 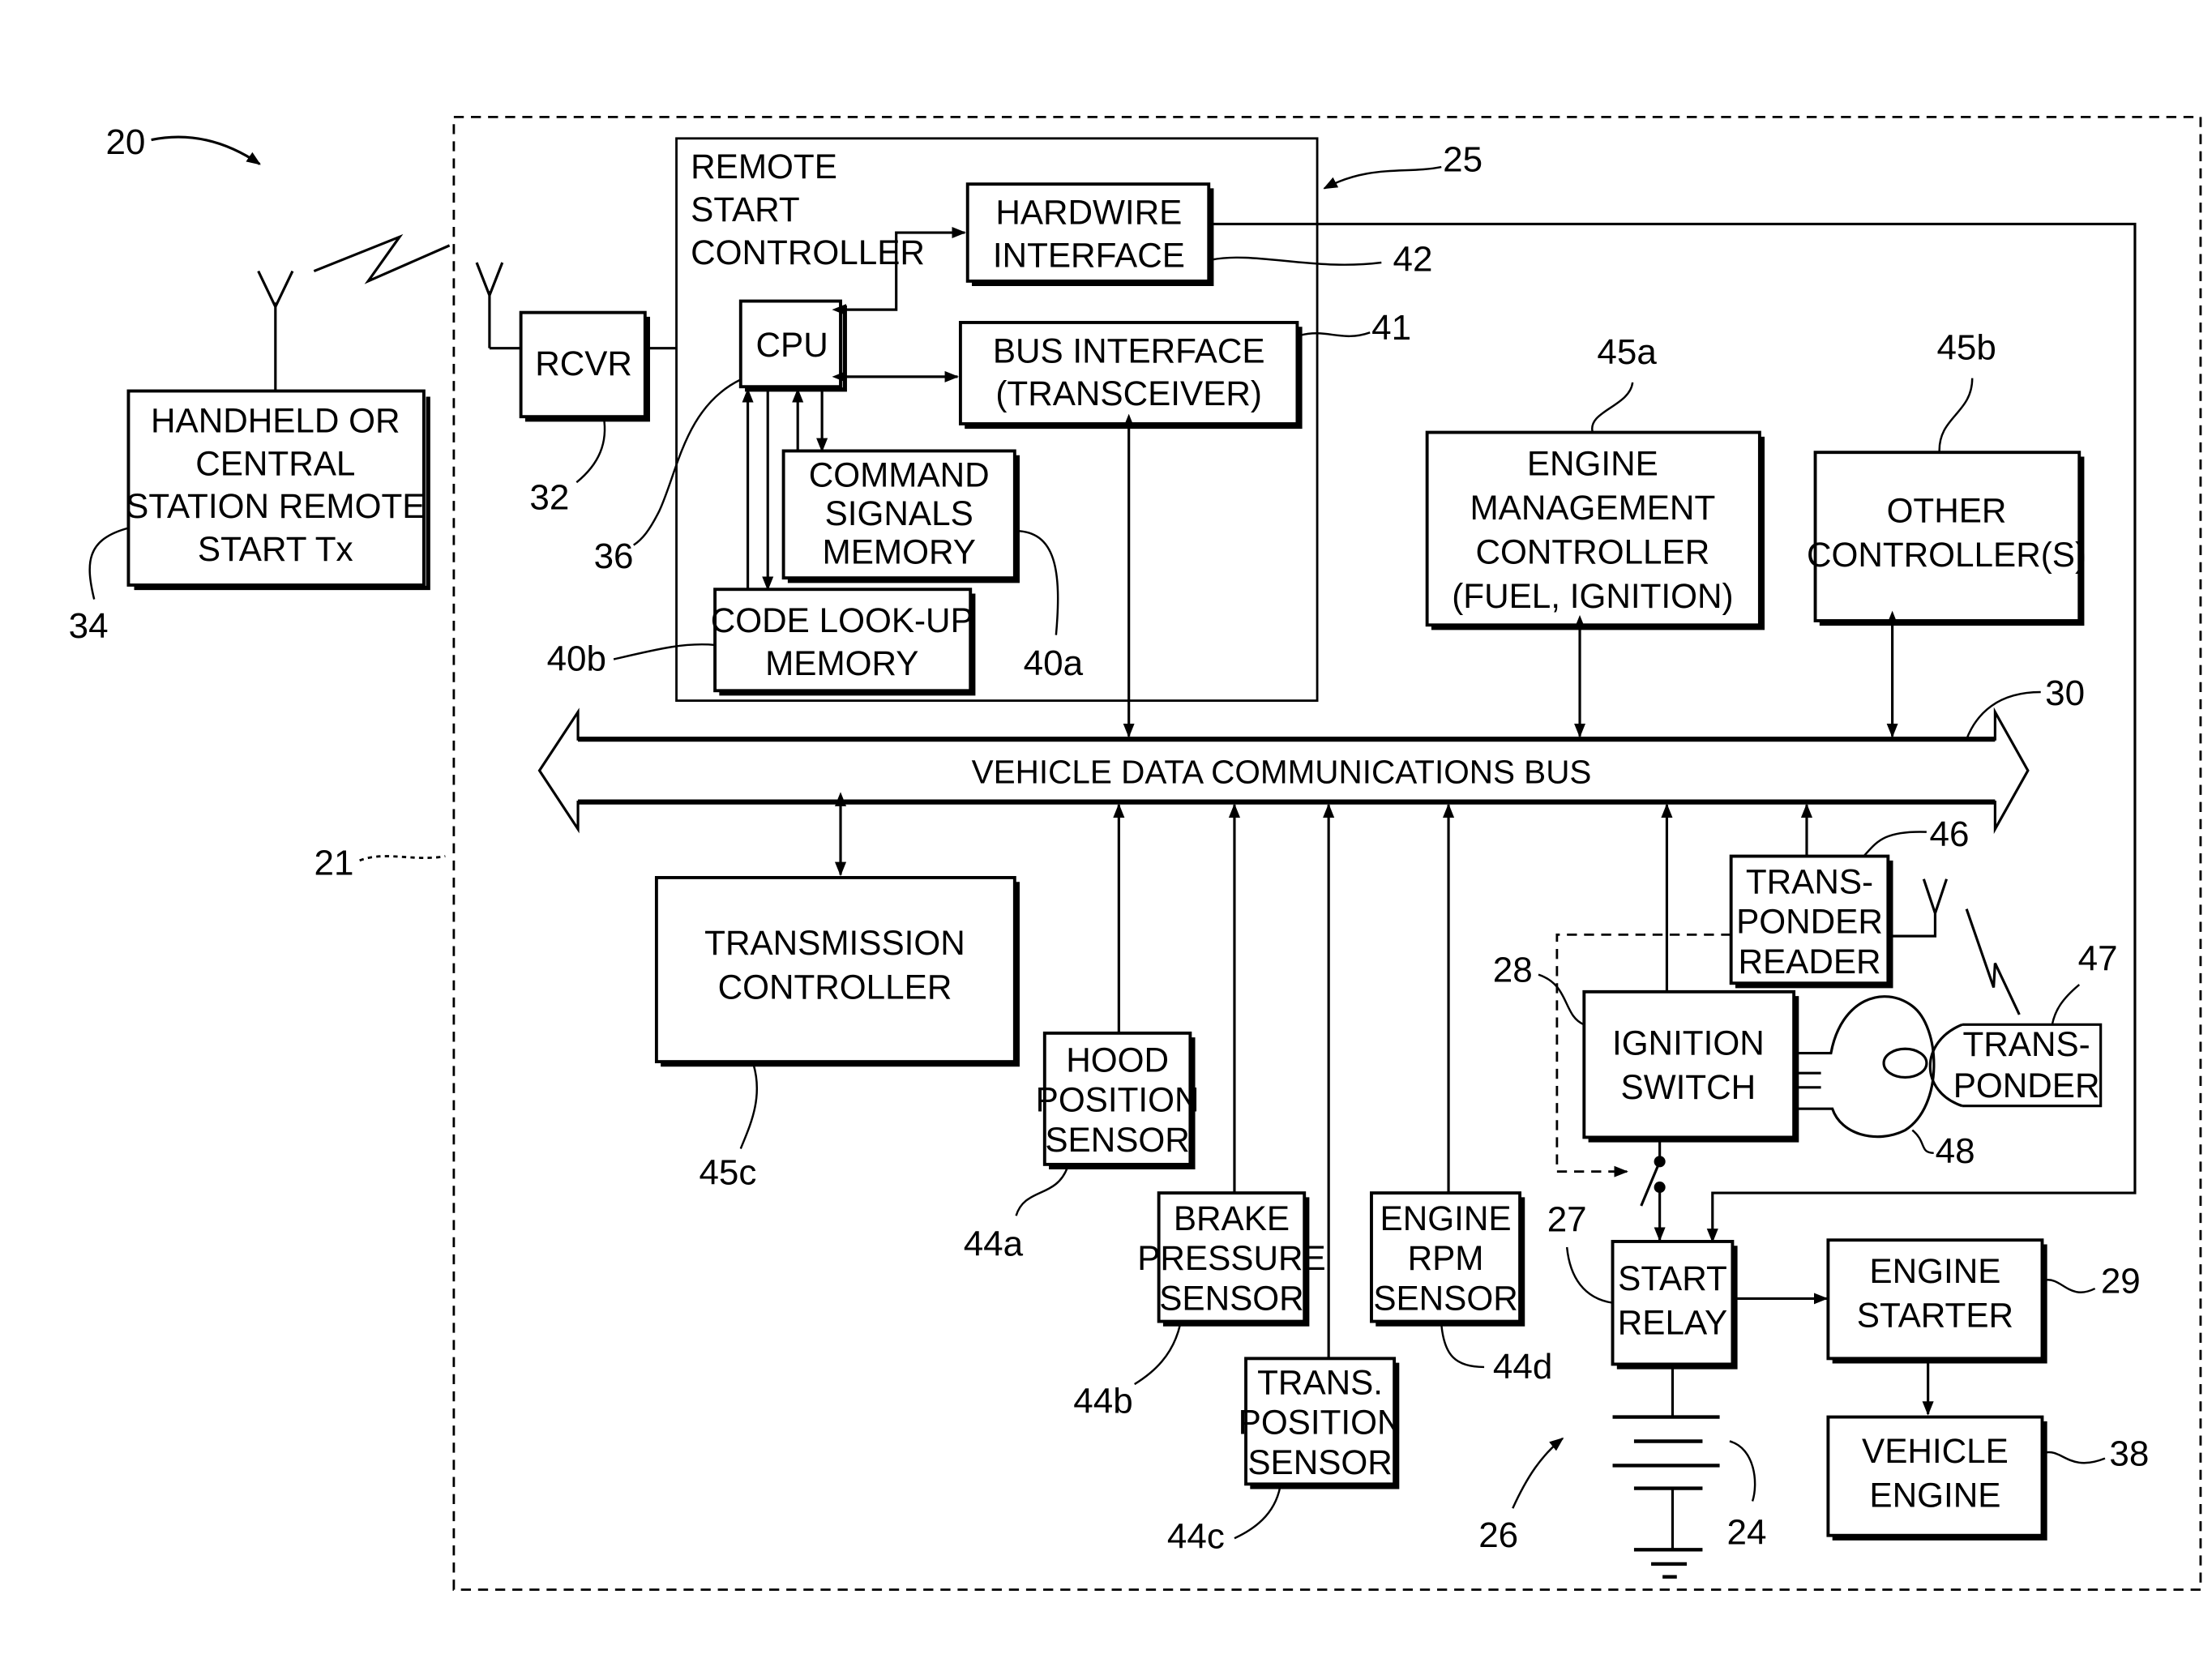 I want to click on block-label: READER, so click(x=1809, y=962).